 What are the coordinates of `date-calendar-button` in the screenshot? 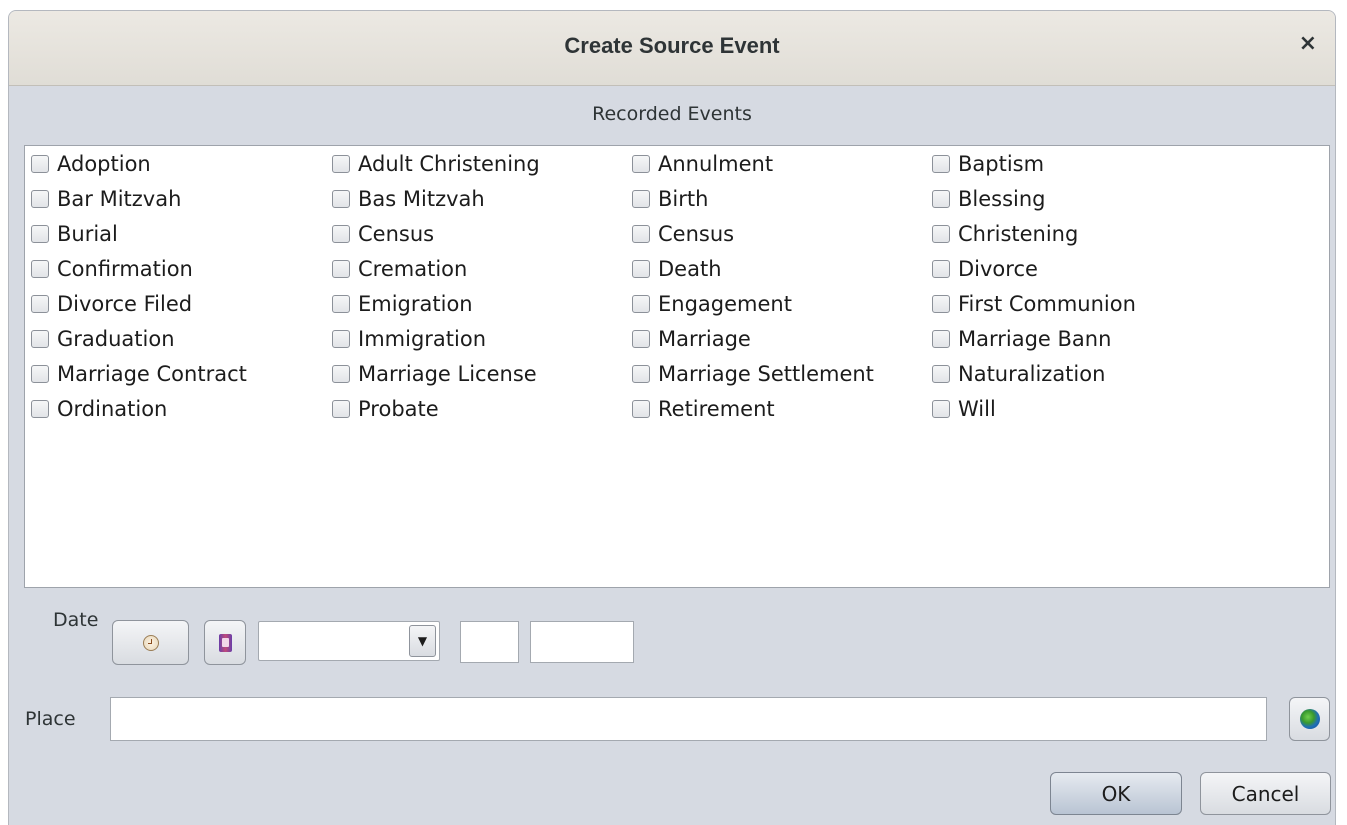 It's located at (225, 642).